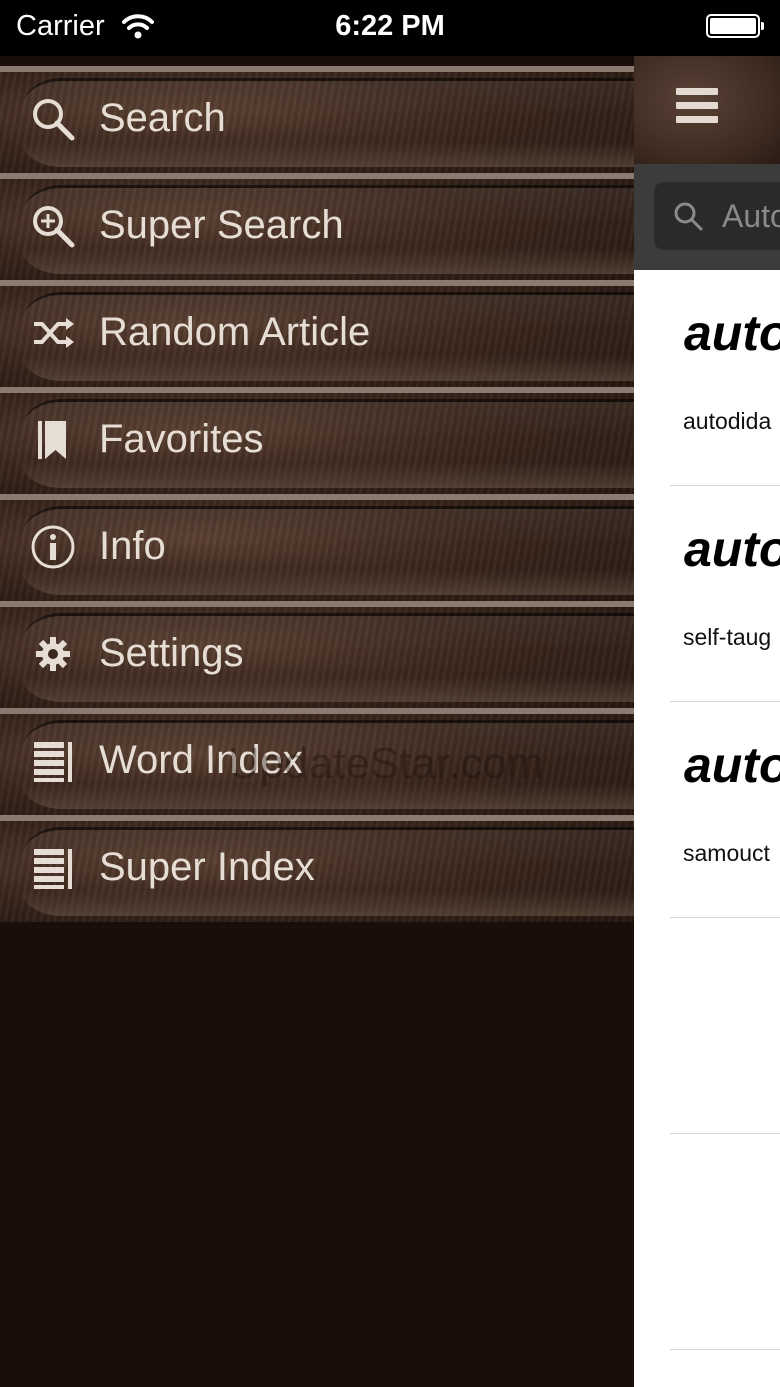 This screenshot has height=1387, width=780. Describe the element at coordinates (207, 867) in the screenshot. I see `menu-item-label: Super Index` at that location.